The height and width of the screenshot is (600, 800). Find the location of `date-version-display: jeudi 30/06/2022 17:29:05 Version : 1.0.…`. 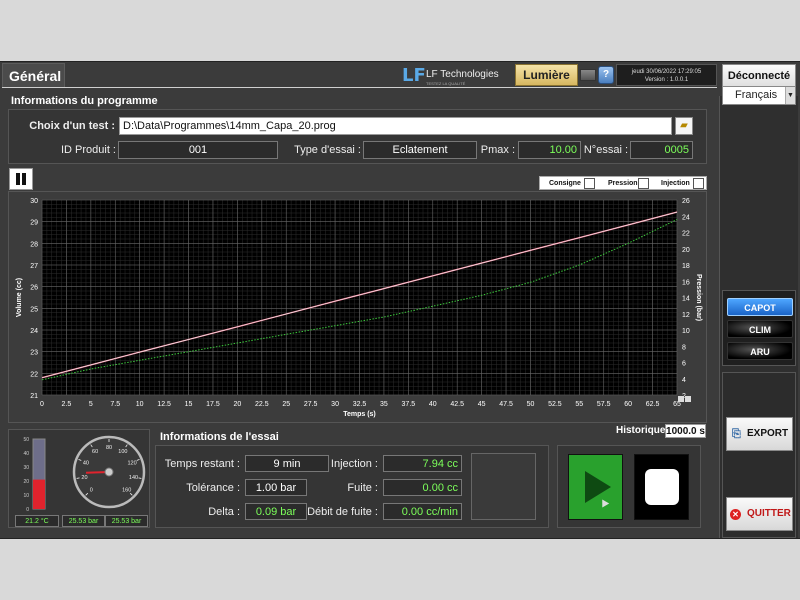

date-version-display: jeudi 30/06/2022 17:29:05 Version : 1.0.… is located at coordinates (666, 75).